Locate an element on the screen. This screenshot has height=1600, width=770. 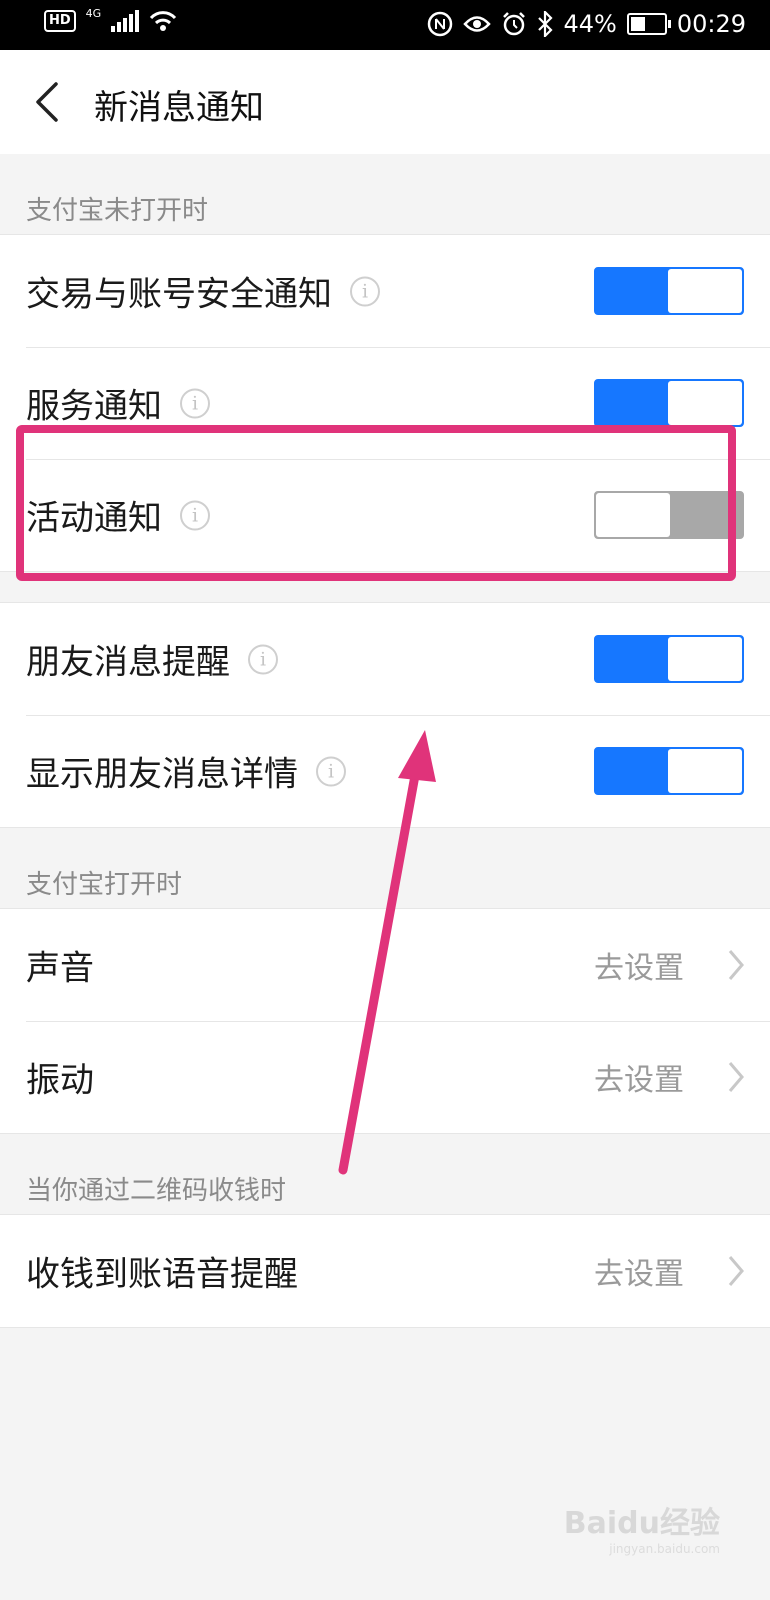
watermark-url: jingyan.baidu.com is located at coordinates (664, 1549).